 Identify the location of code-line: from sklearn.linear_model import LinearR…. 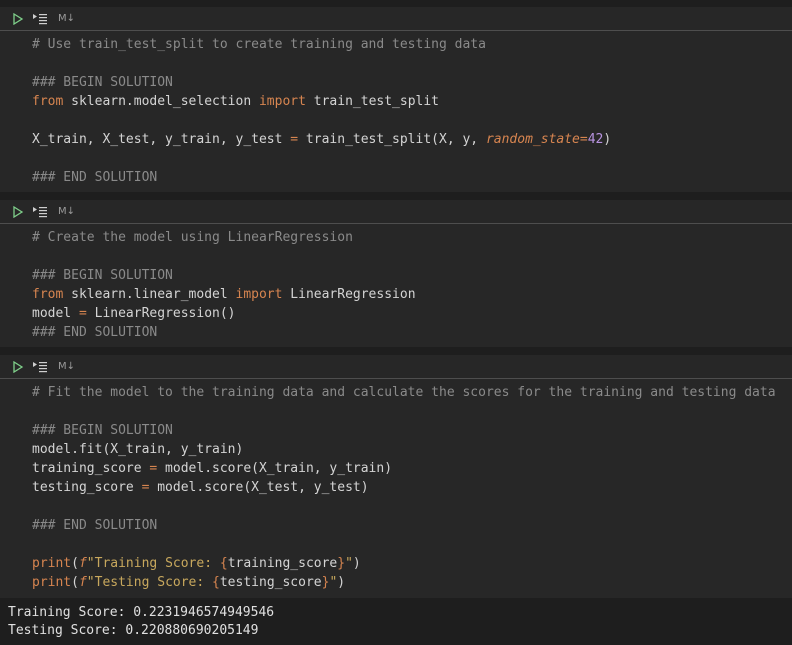
(224, 294).